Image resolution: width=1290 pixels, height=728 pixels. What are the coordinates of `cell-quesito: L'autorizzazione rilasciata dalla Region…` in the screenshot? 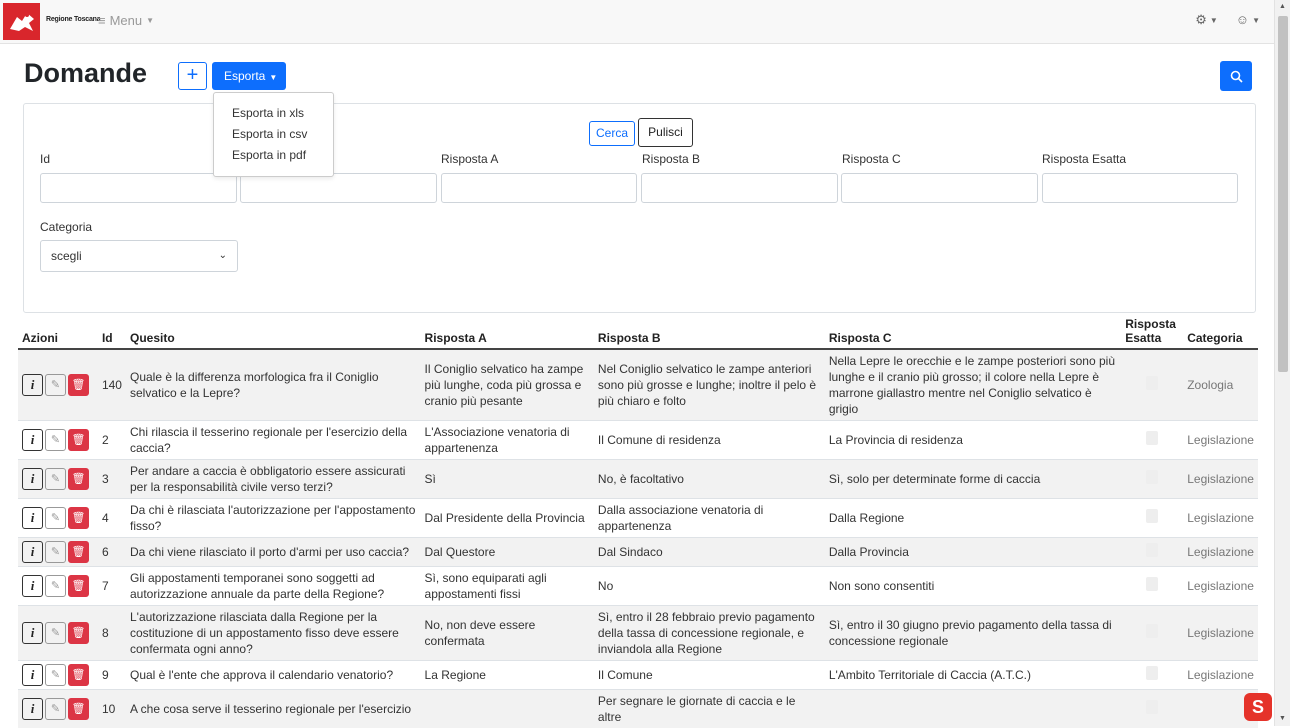 It's located at (273, 633).